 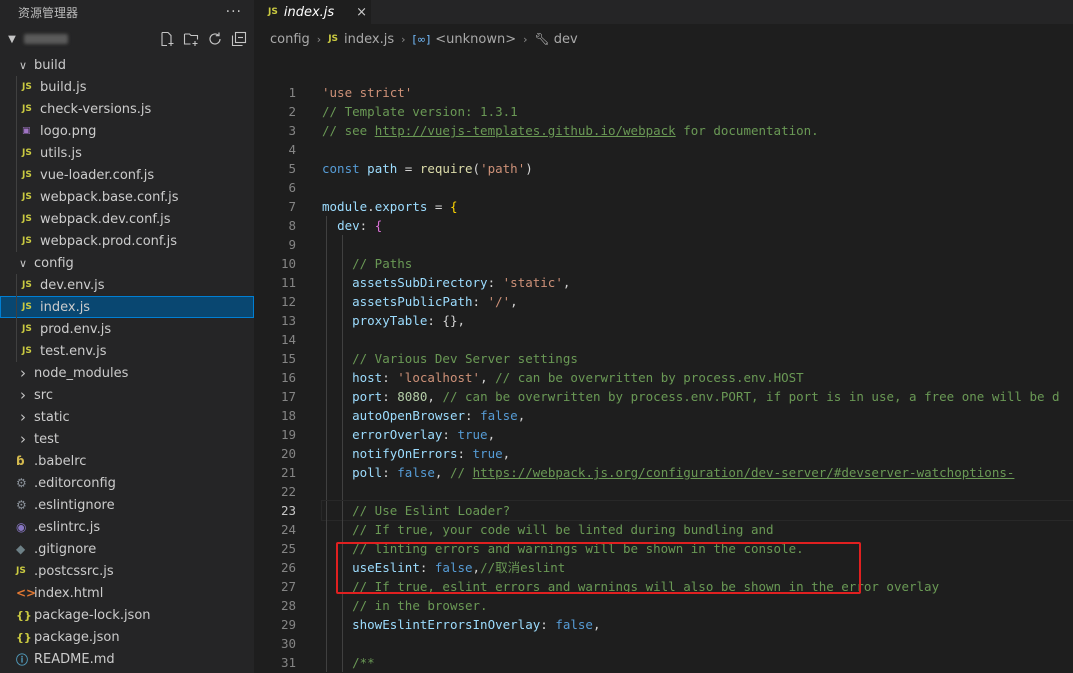 What do you see at coordinates (367, 472) in the screenshot?
I see `code-token: poll` at bounding box center [367, 472].